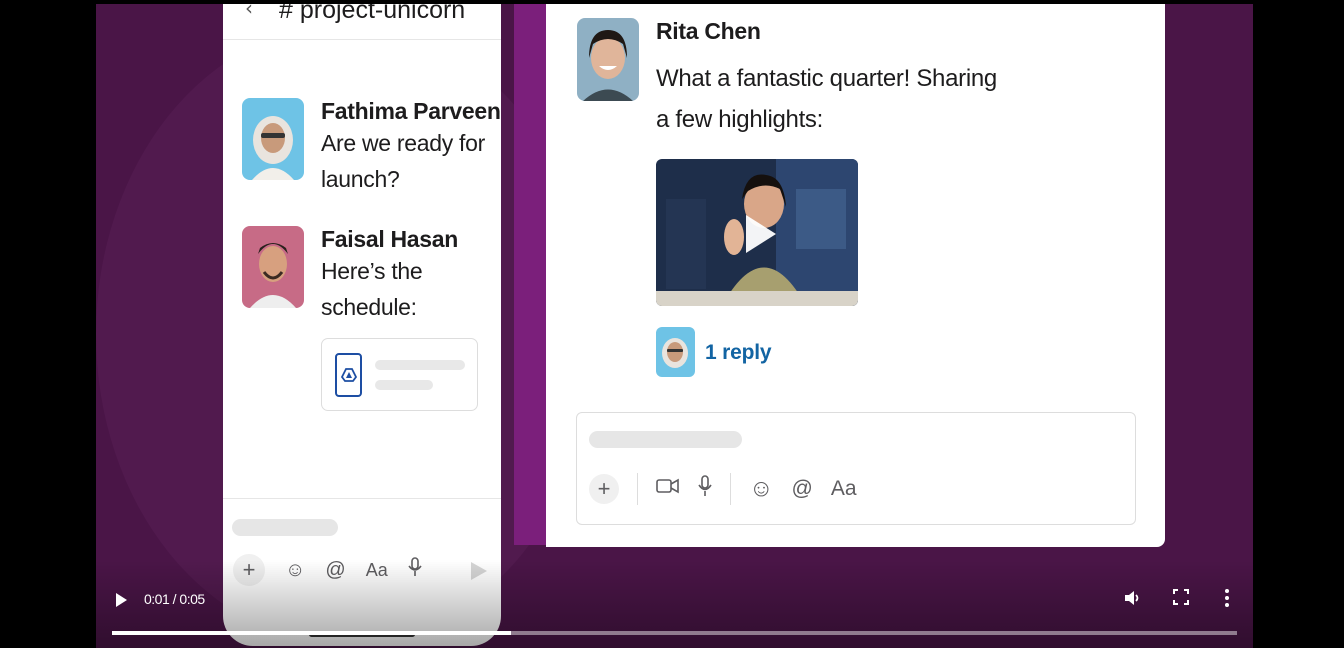 Image resolution: width=1344 pixels, height=648 pixels. What do you see at coordinates (403, 161) in the screenshot?
I see `message-text: Are we ready for launch?` at bounding box center [403, 161].